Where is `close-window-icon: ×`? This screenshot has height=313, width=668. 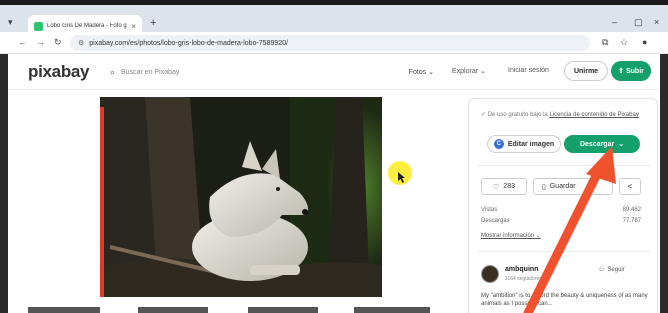 close-window-icon: × is located at coordinates (656, 22).